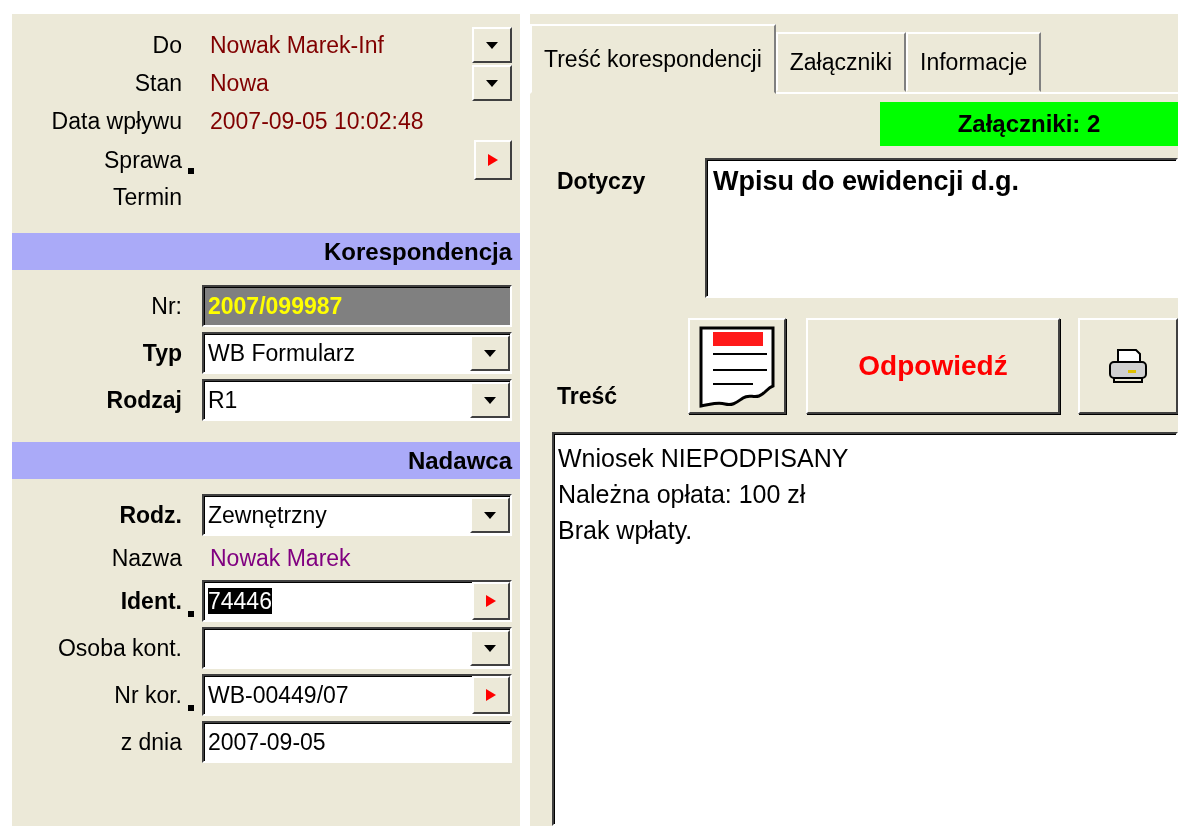 This screenshot has width=1178, height=826. Describe the element at coordinates (146, 558) in the screenshot. I see `field-label: Nazwa` at that location.